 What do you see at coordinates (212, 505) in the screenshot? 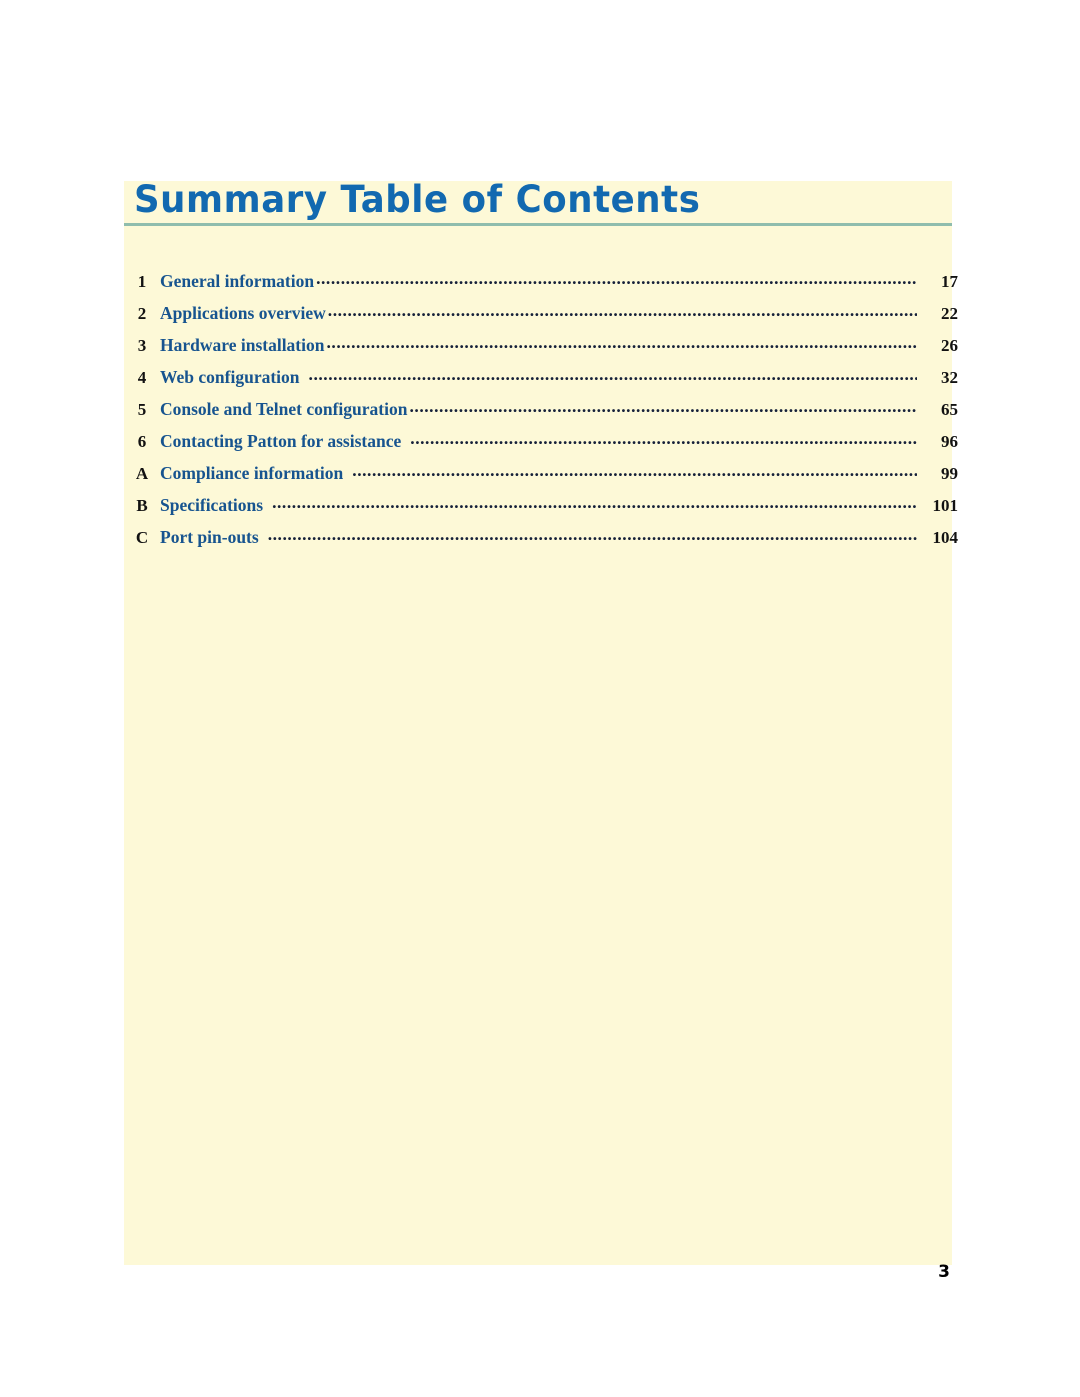
I see `toc-entry-label: Specifications` at bounding box center [212, 505].